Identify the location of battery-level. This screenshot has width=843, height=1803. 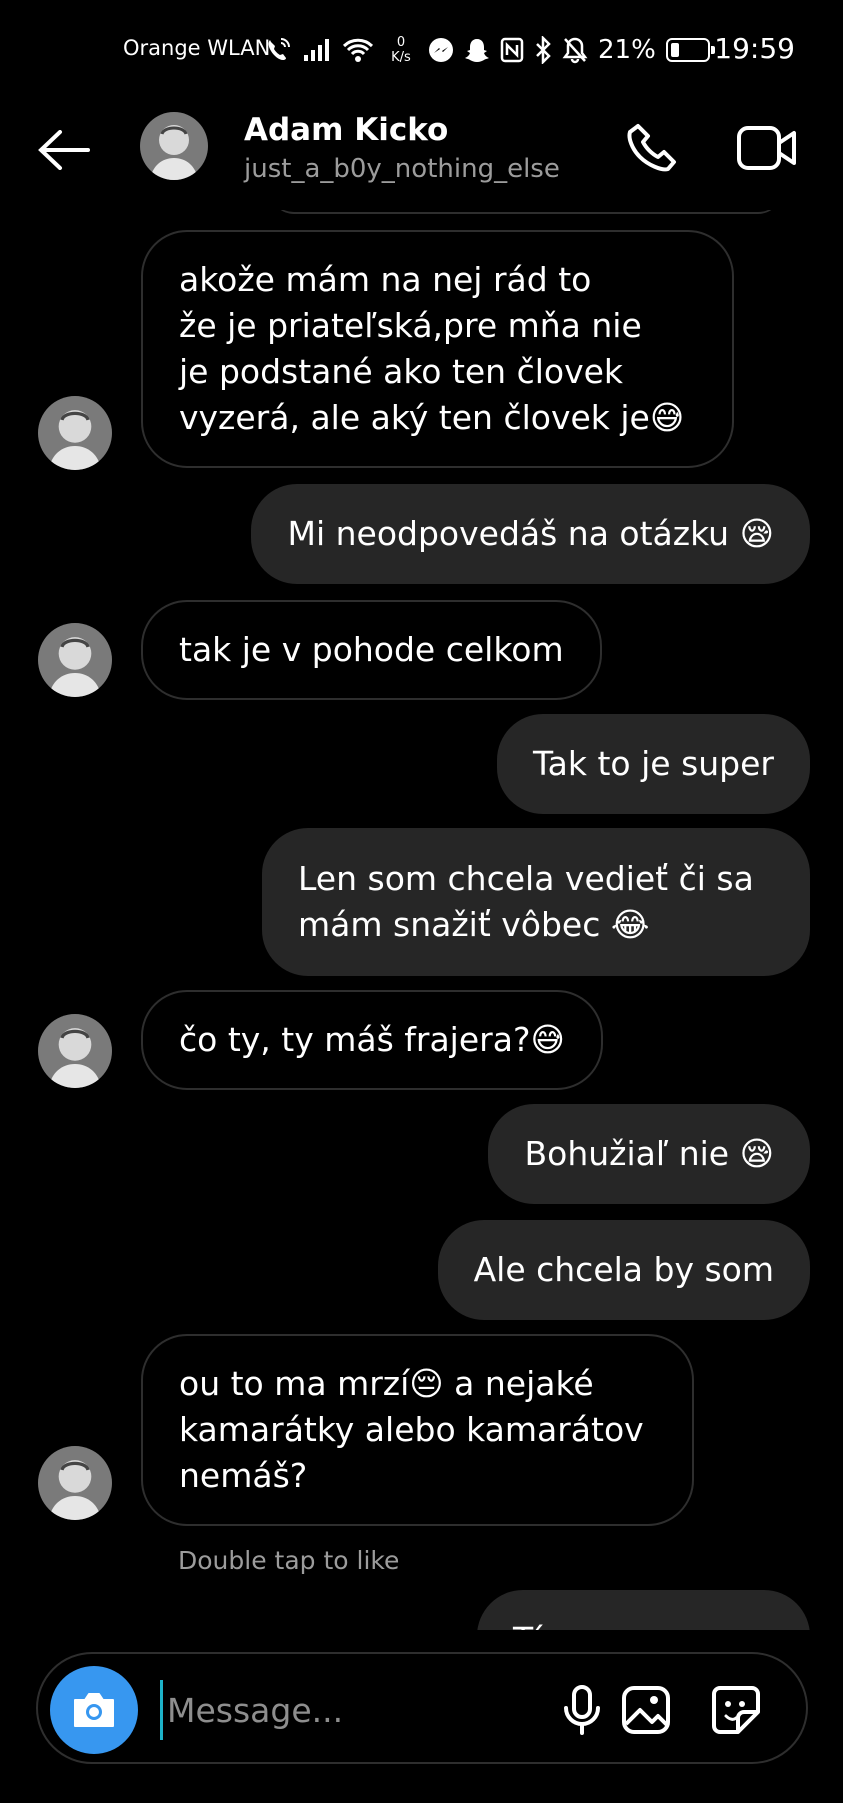
(674, 50).